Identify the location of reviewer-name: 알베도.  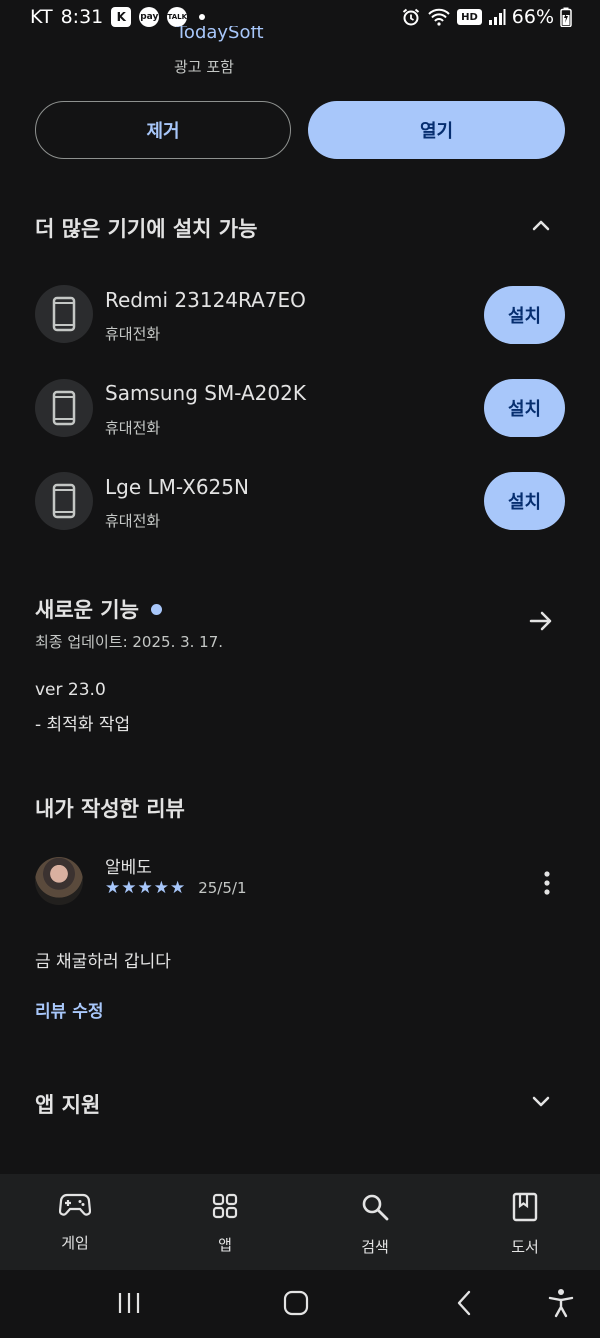
(128, 868).